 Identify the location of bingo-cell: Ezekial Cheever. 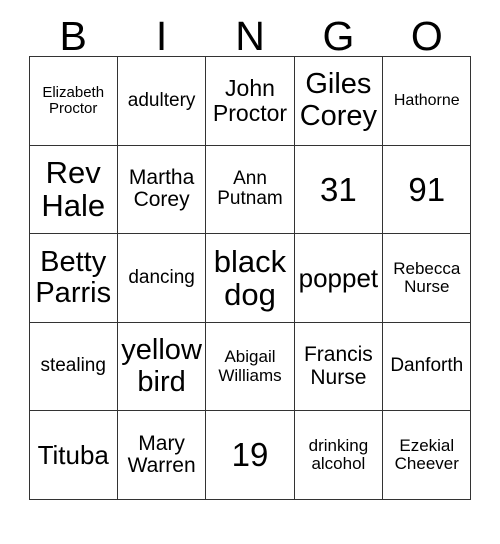
(427, 455).